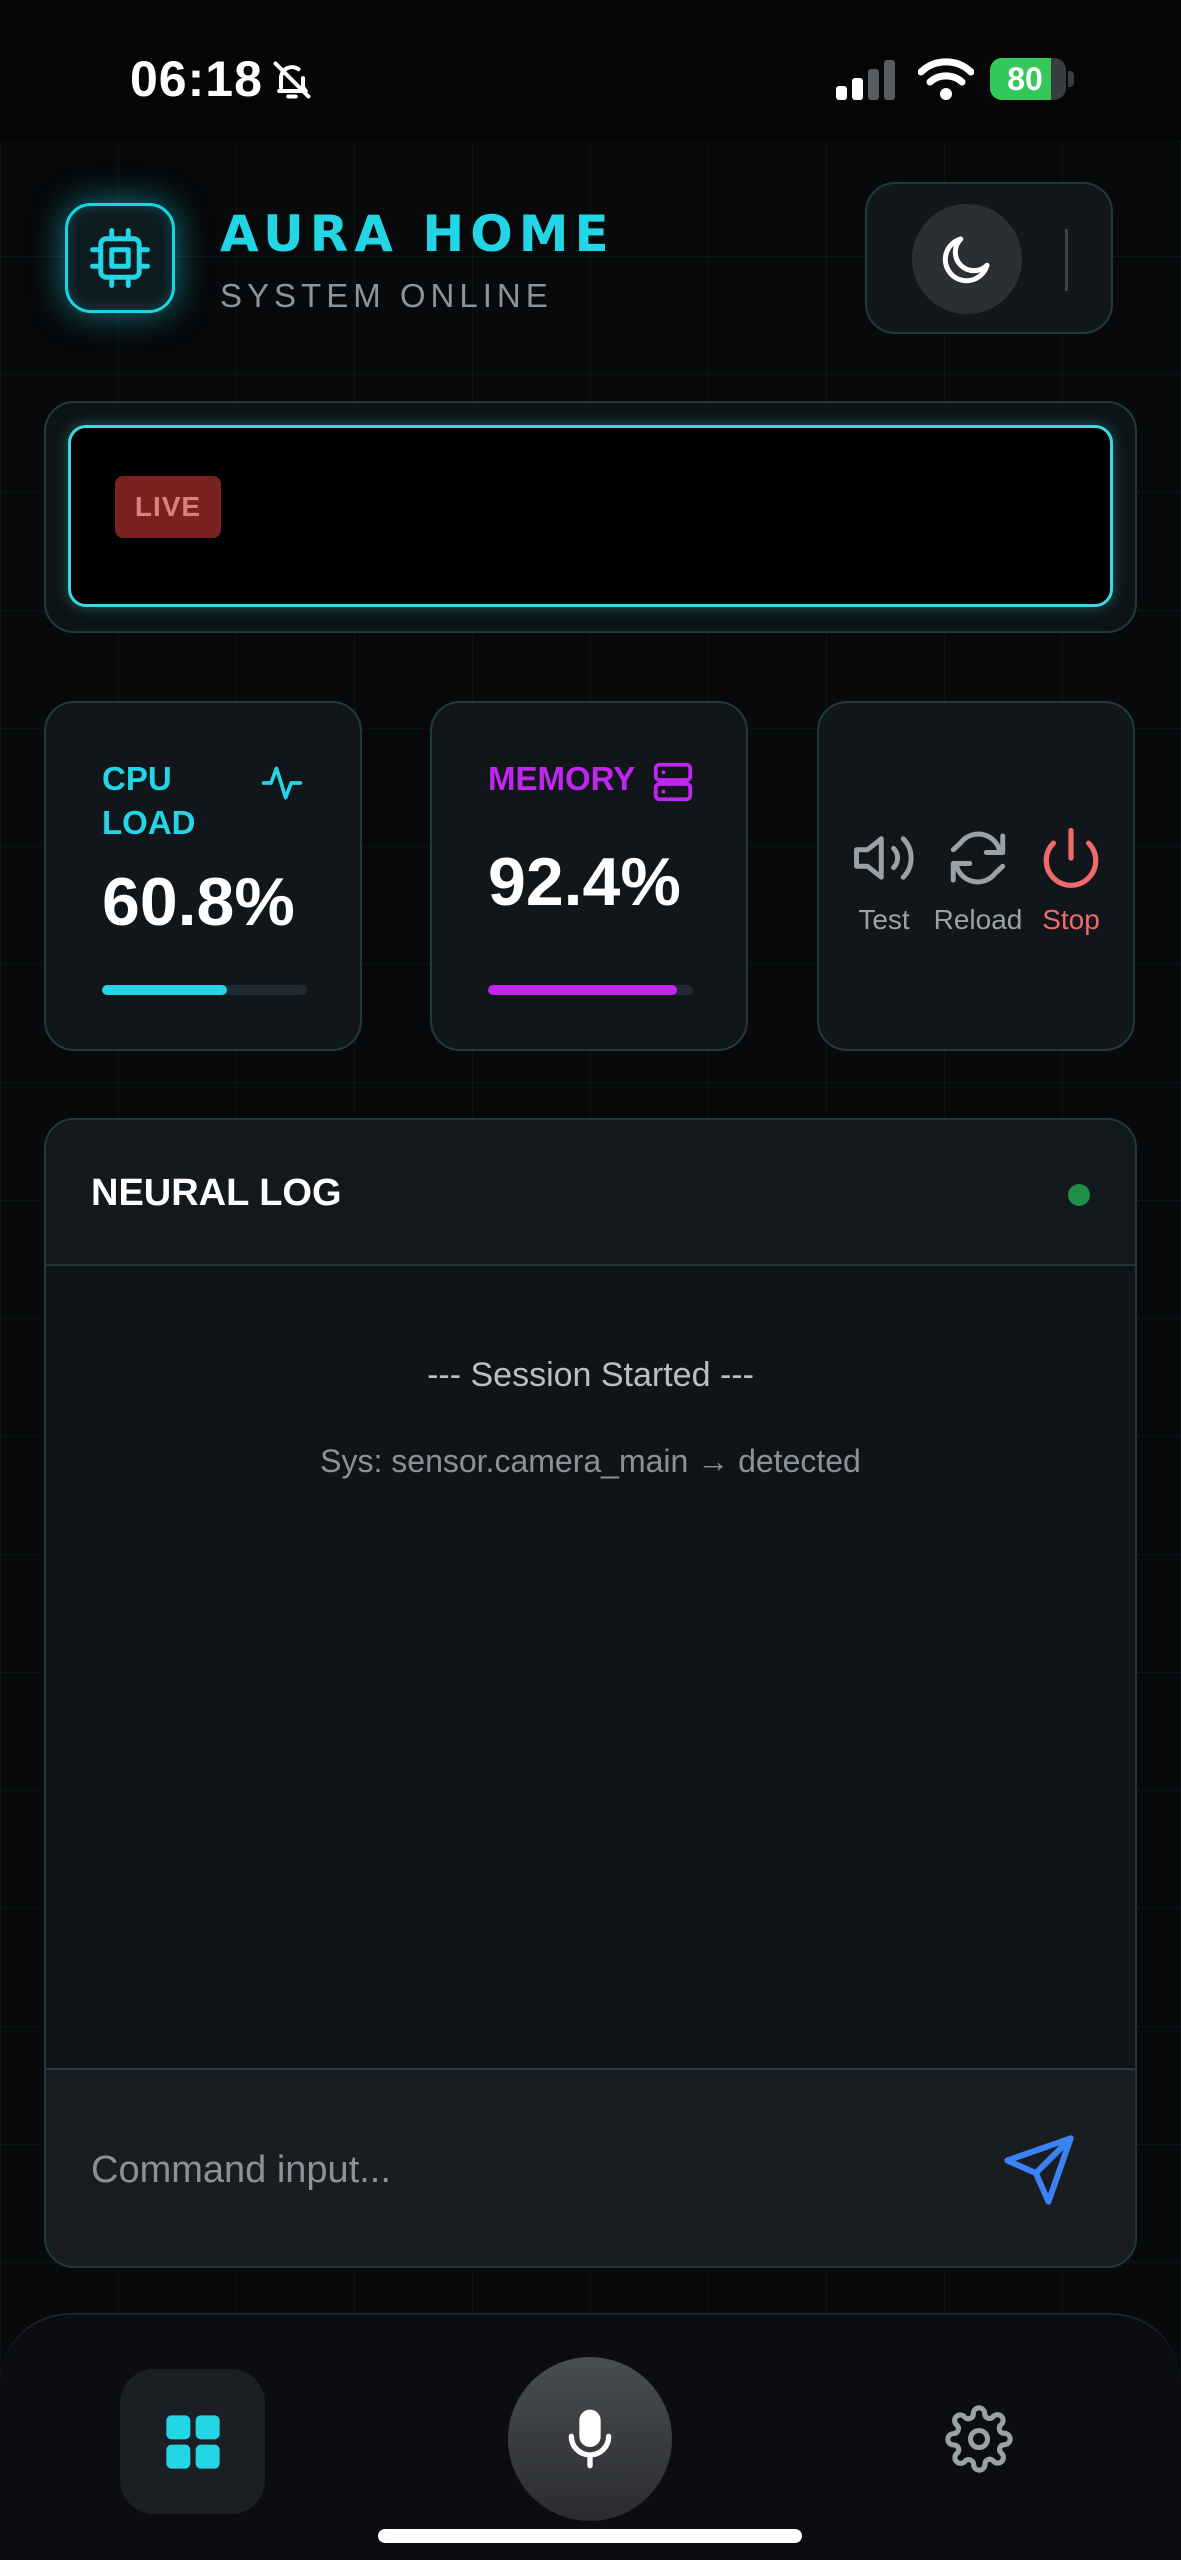 Image resolution: width=1181 pixels, height=2560 pixels. I want to click on chip-logo-icon, so click(120, 258).